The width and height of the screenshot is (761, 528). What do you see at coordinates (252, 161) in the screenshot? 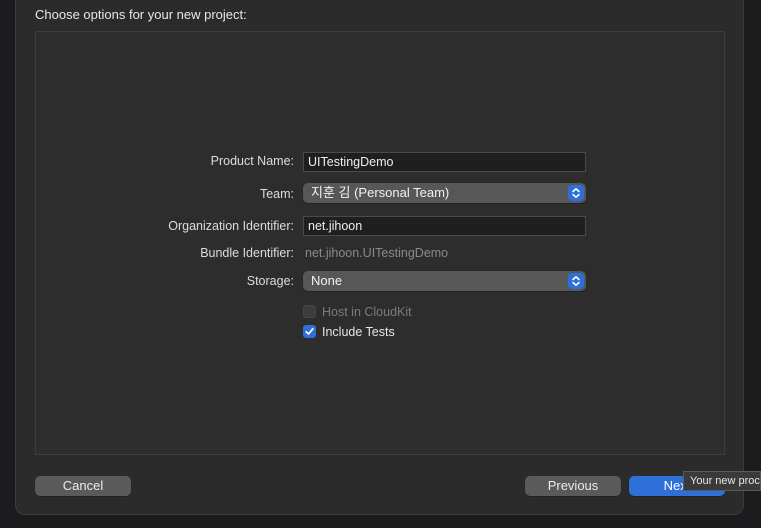
I see `product-name-label: Product Name:` at bounding box center [252, 161].